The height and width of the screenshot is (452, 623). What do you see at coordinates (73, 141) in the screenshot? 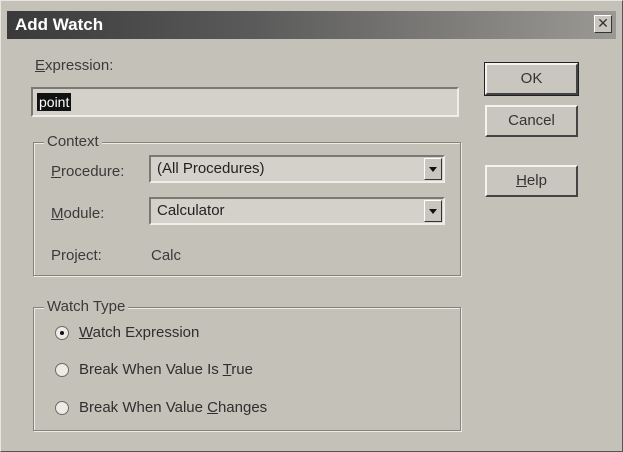
I see `context-group-title: Context` at bounding box center [73, 141].